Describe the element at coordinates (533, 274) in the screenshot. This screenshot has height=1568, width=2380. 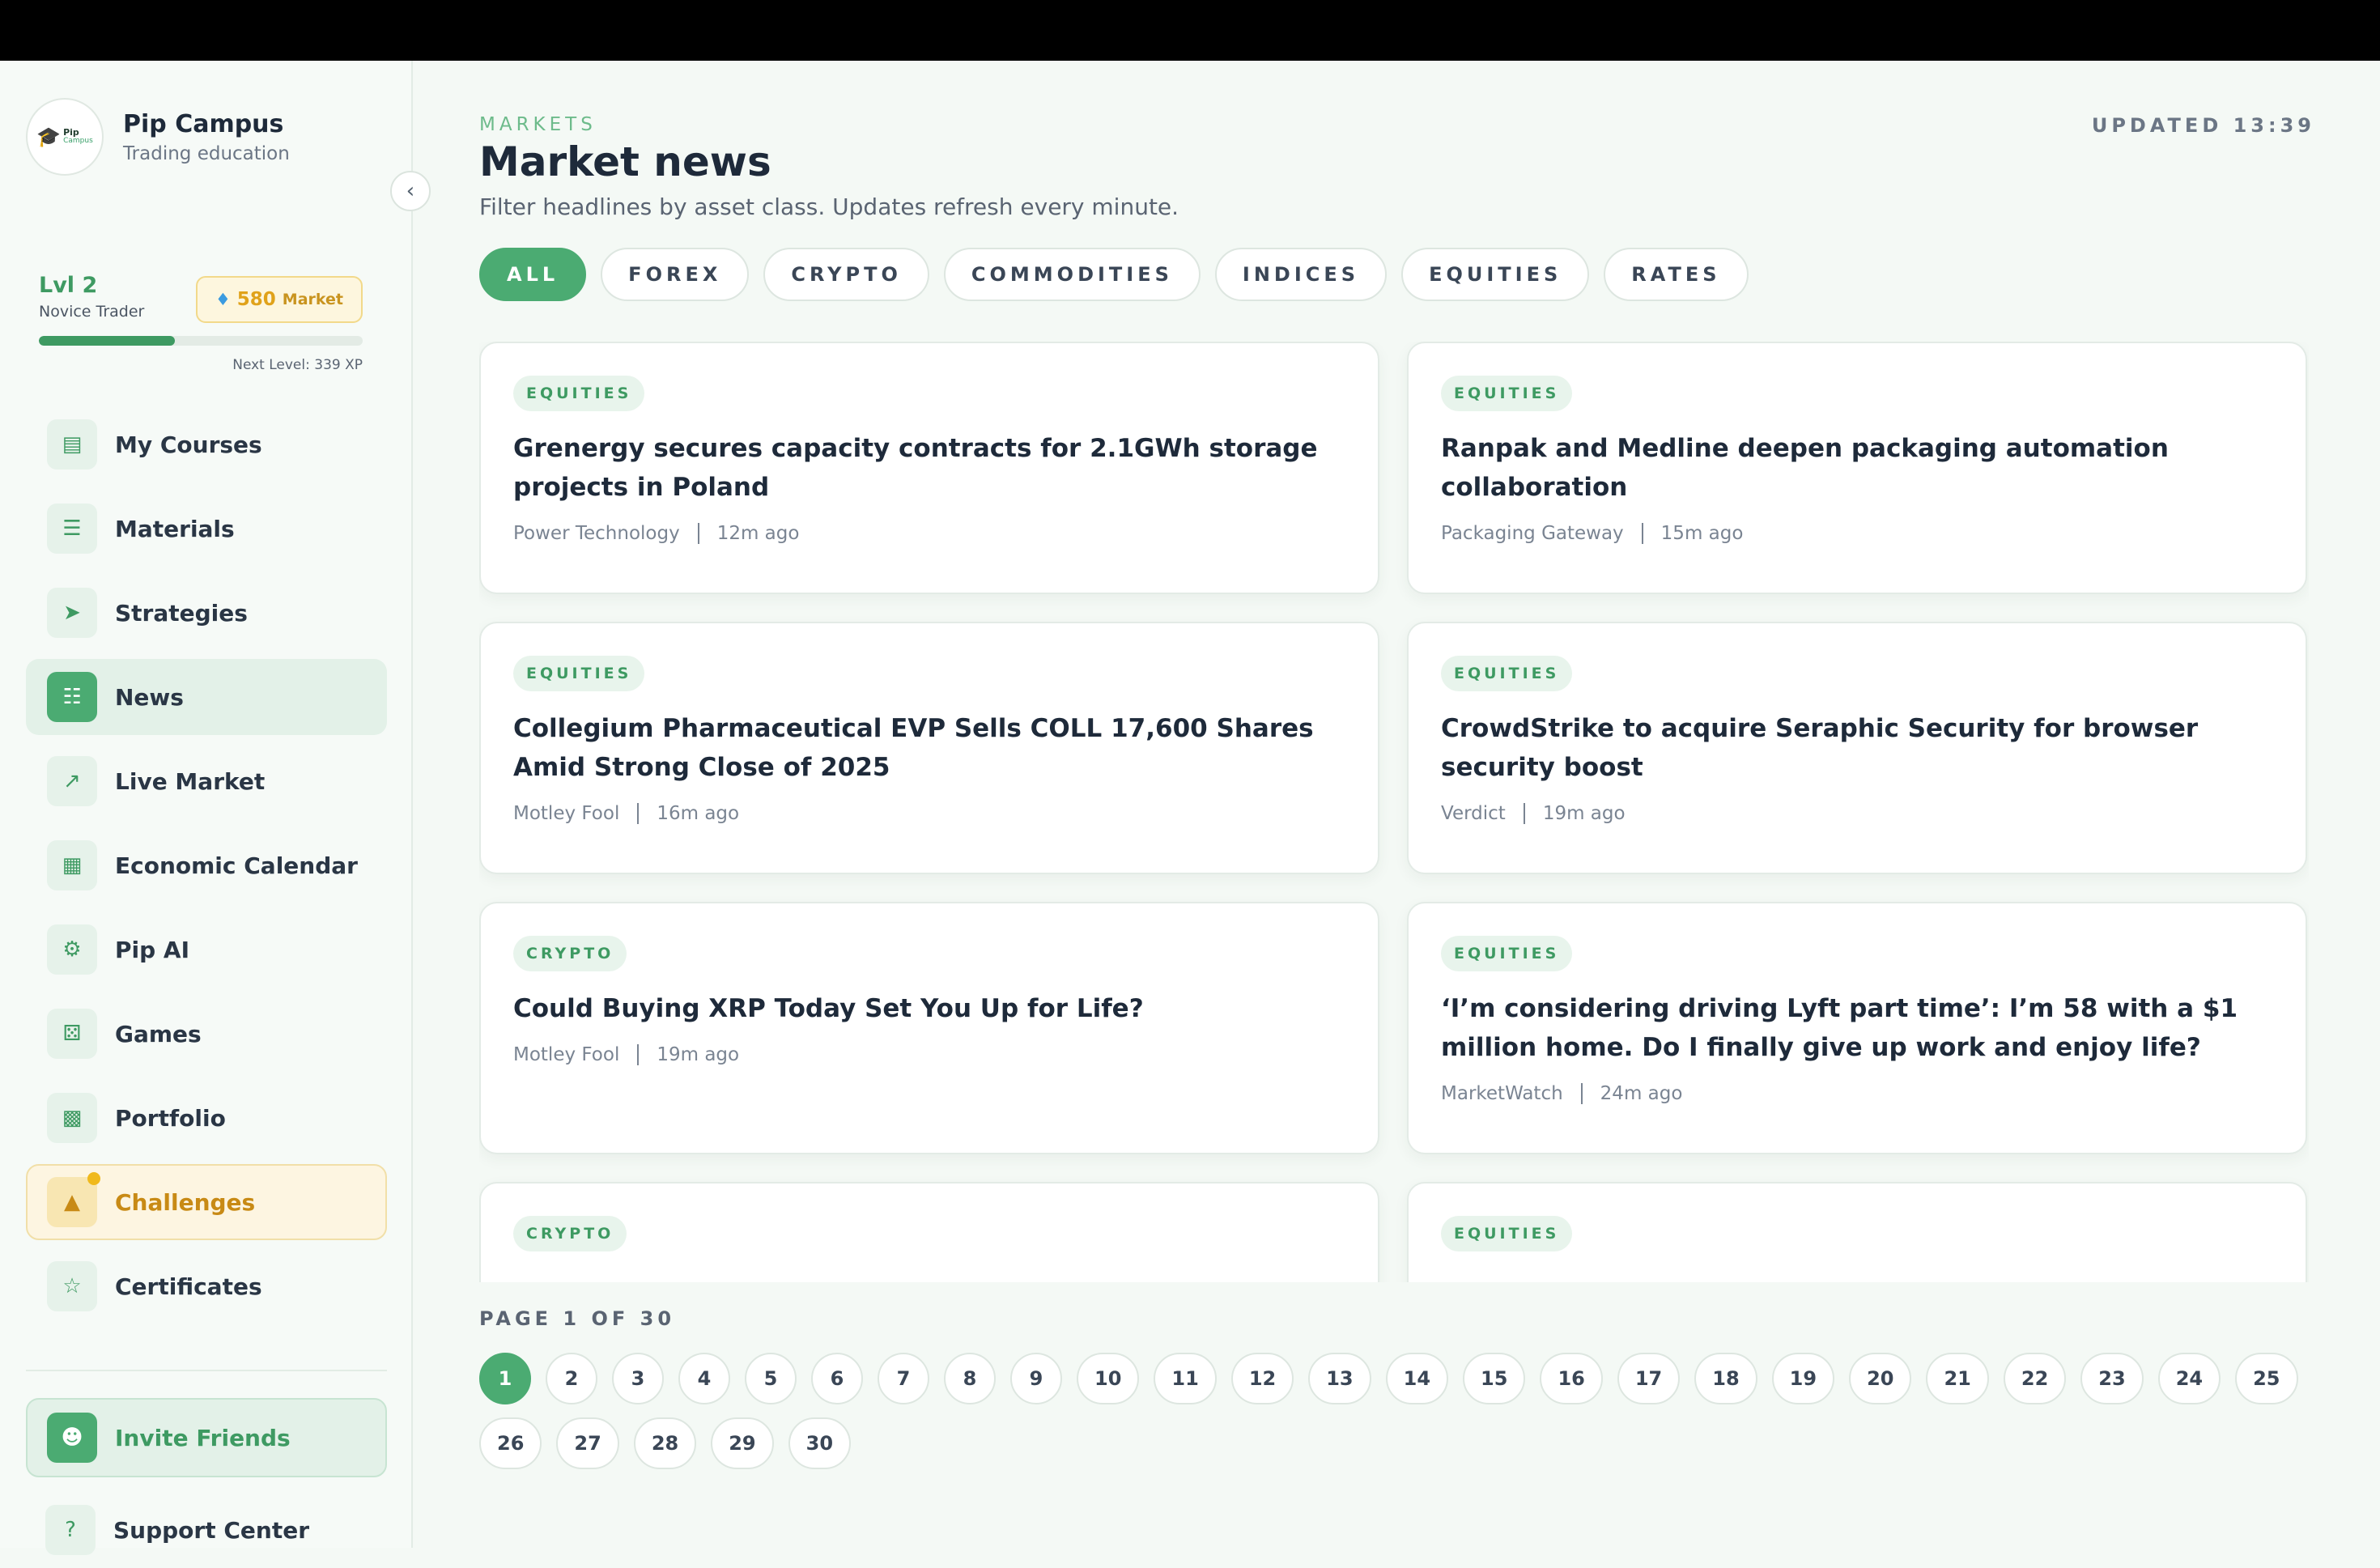
I see `filter-all: ALL` at that location.